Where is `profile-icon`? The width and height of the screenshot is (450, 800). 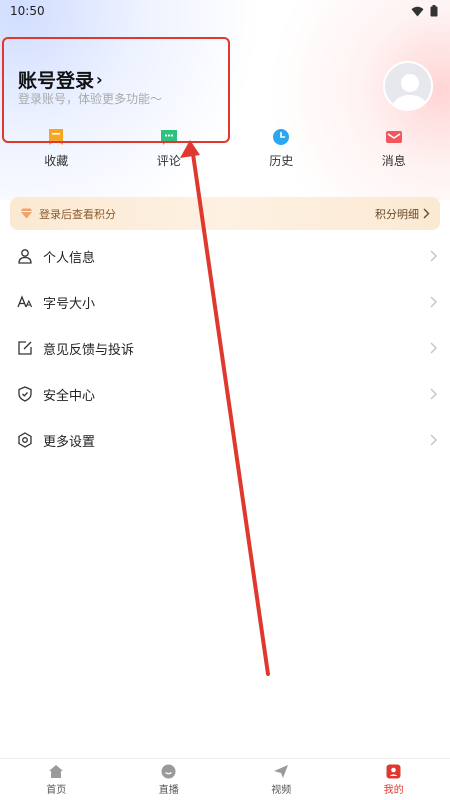
profile-icon is located at coordinates (393, 771).